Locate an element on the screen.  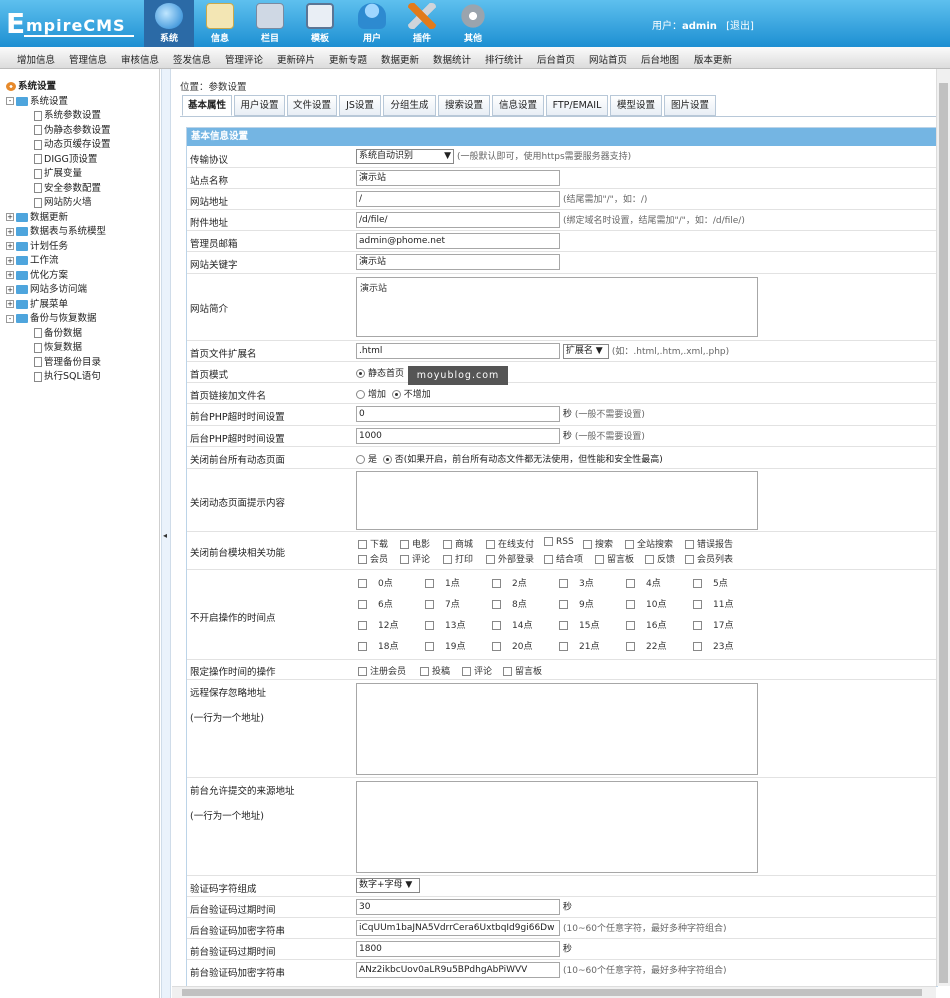
ext-select: 扩展名 ▼ is located at coordinates (585, 351).